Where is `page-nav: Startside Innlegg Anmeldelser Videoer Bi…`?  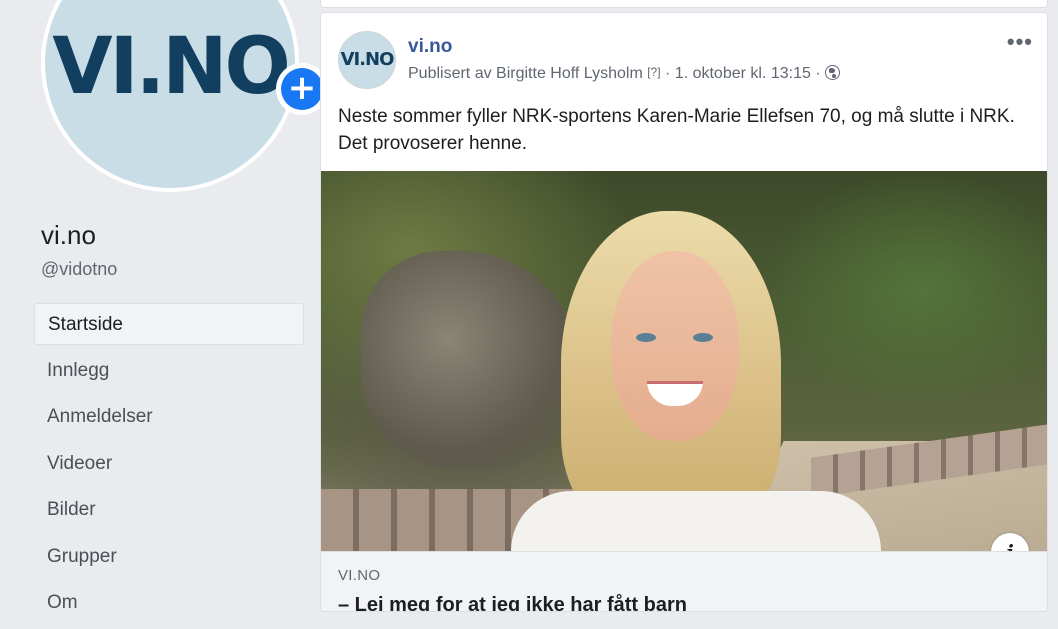
page-nav: Startside Innlegg Anmeldelser Videoer Bi… is located at coordinates (169, 466).